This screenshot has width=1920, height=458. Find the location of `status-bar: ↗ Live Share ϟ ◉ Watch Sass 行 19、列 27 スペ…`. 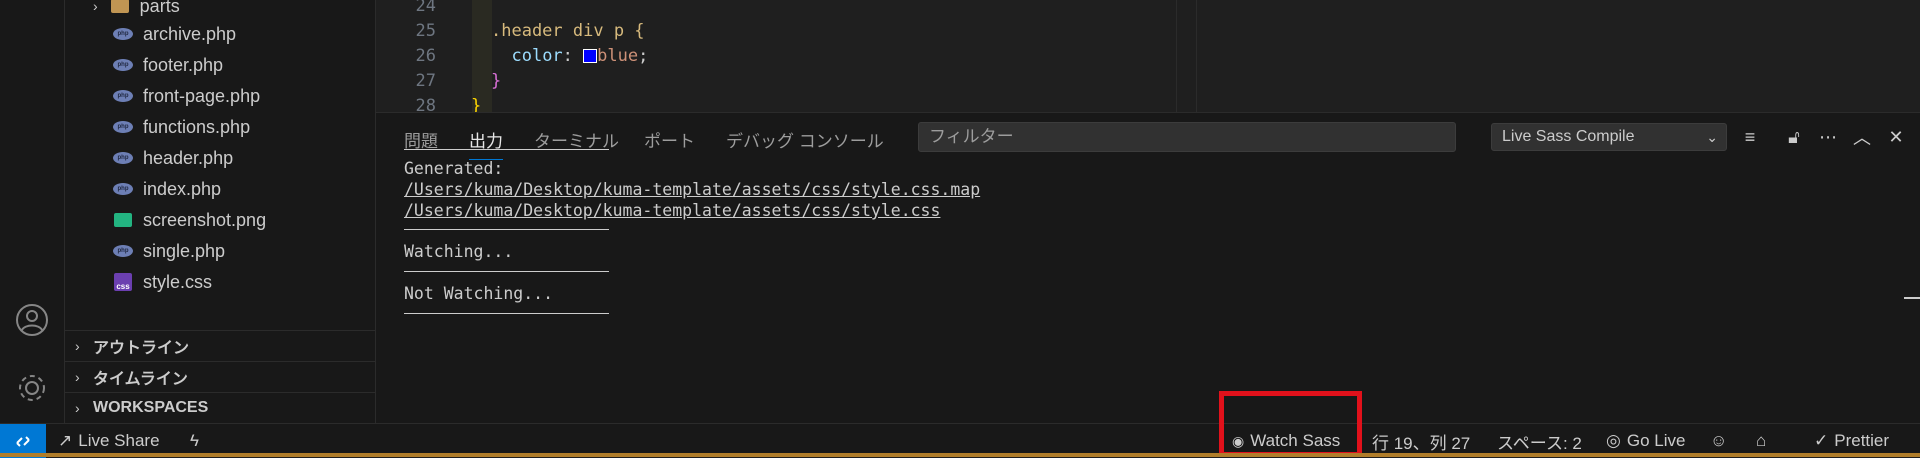

status-bar: ↗ Live Share ϟ ◉ Watch Sass 行 19、列 27 スペ… is located at coordinates (960, 440).